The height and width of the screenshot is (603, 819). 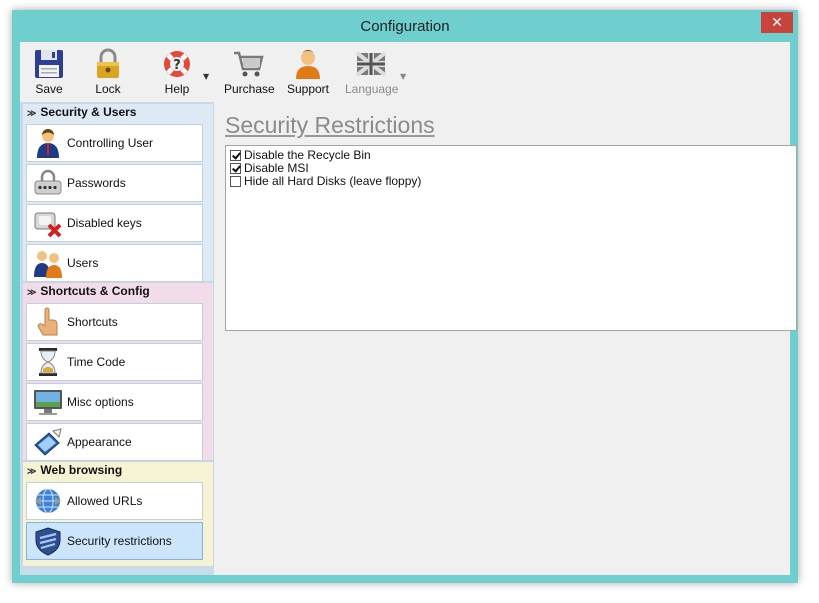 I want to click on disabled-keys-icon, so click(x=48, y=223).